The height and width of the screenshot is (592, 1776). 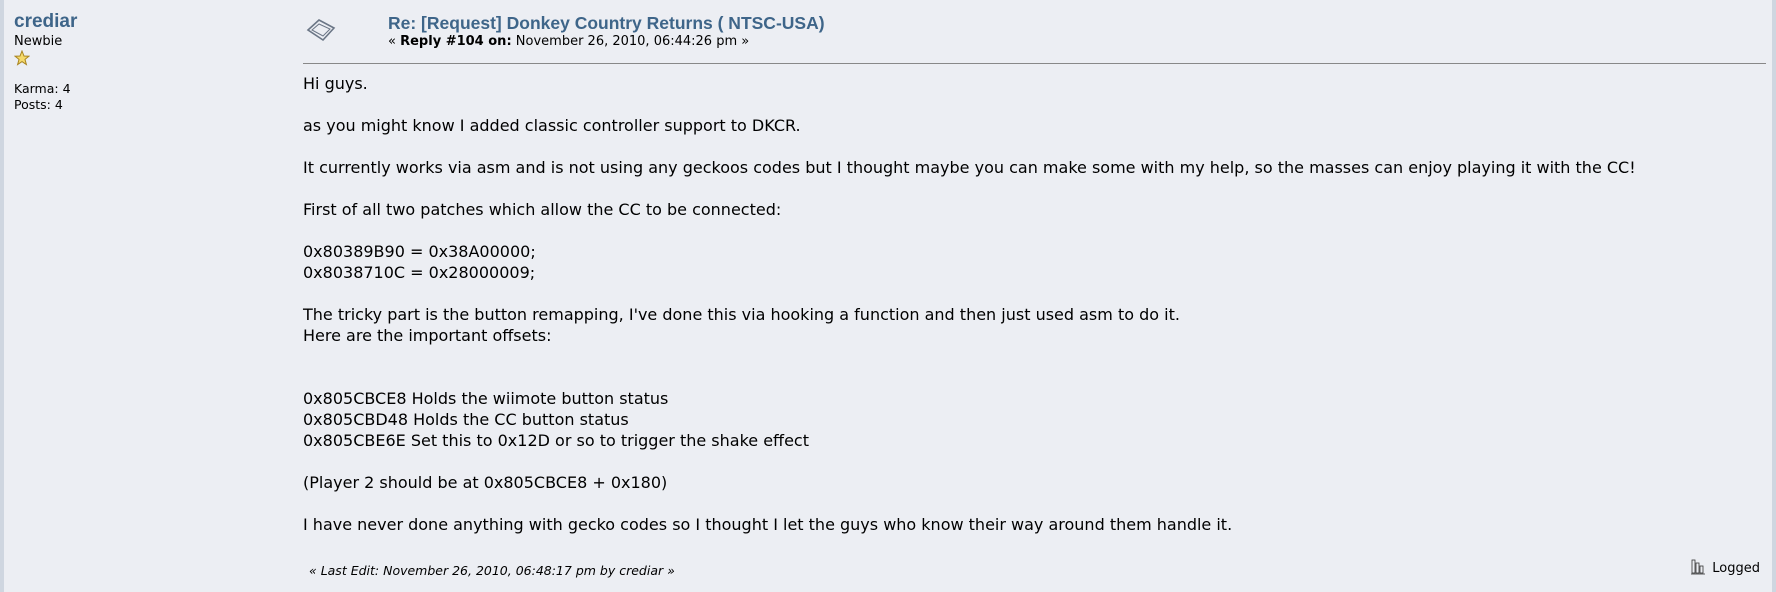 What do you see at coordinates (335, 83) in the screenshot?
I see `body-paragraph: Hi guys.` at bounding box center [335, 83].